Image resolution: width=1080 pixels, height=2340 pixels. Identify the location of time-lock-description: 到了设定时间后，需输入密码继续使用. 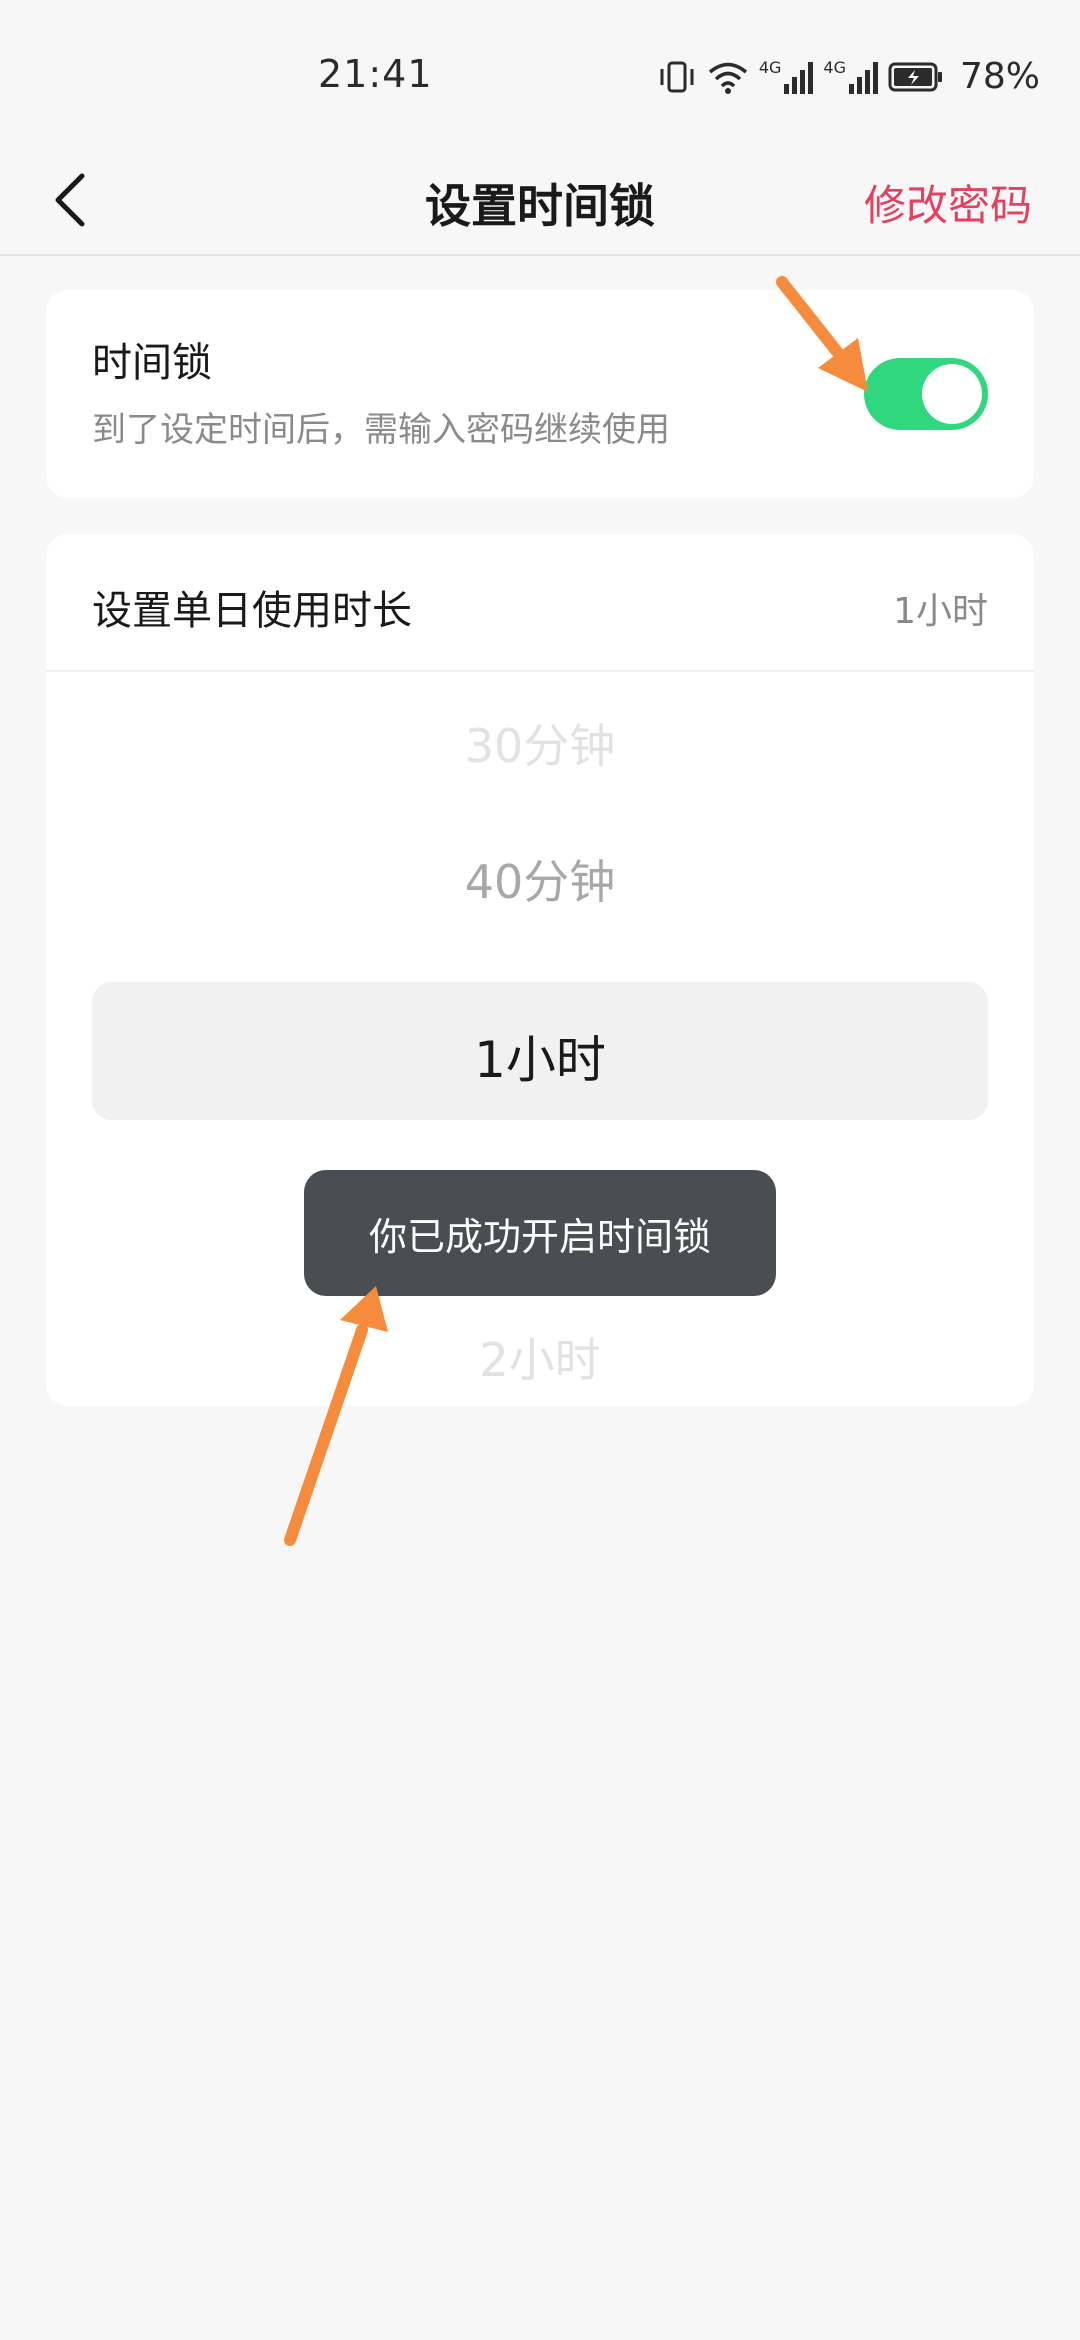
(381, 430).